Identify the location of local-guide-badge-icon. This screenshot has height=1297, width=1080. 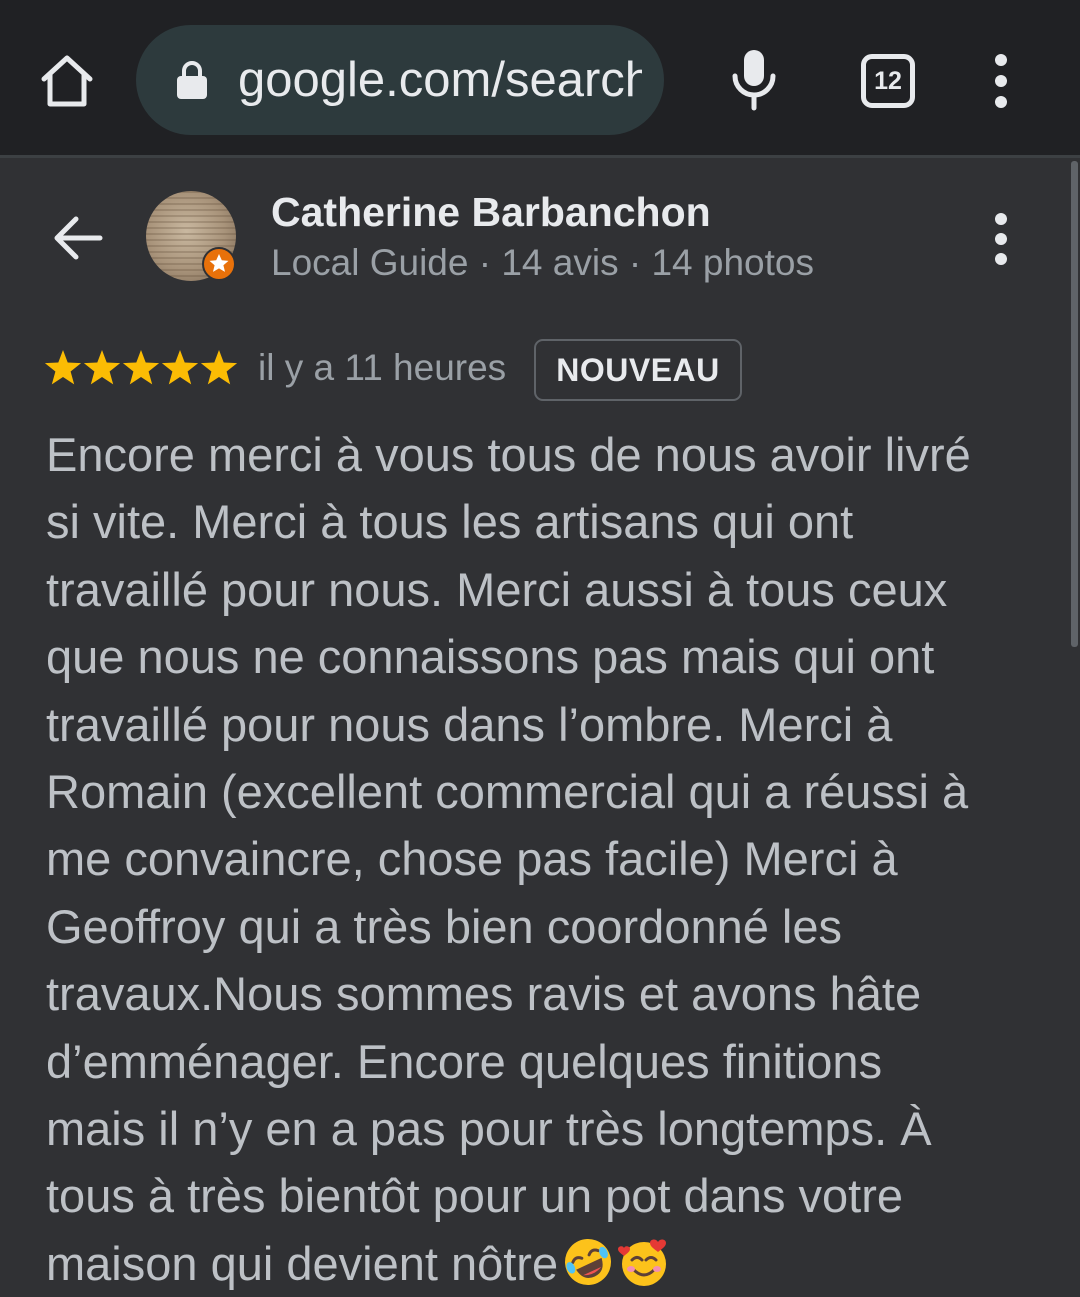
(219, 264).